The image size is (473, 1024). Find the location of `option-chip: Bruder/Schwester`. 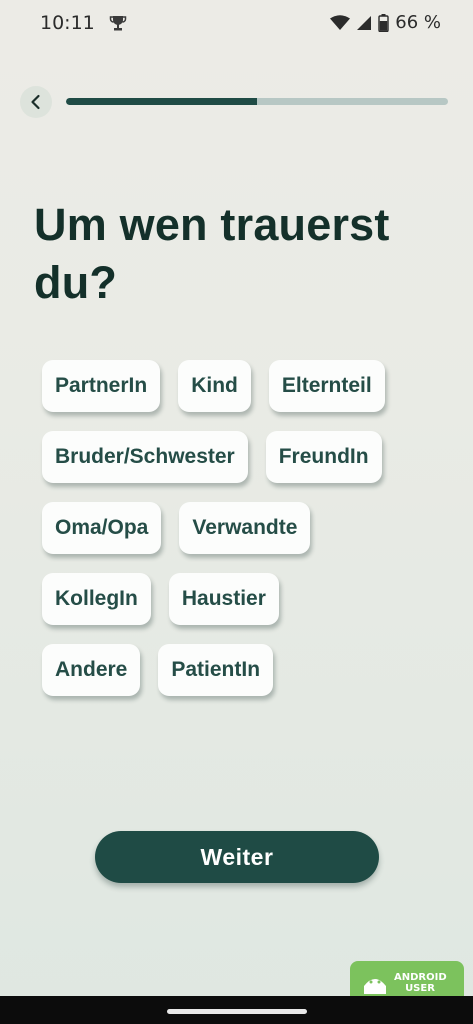

option-chip: Bruder/Schwester is located at coordinates (145, 457).